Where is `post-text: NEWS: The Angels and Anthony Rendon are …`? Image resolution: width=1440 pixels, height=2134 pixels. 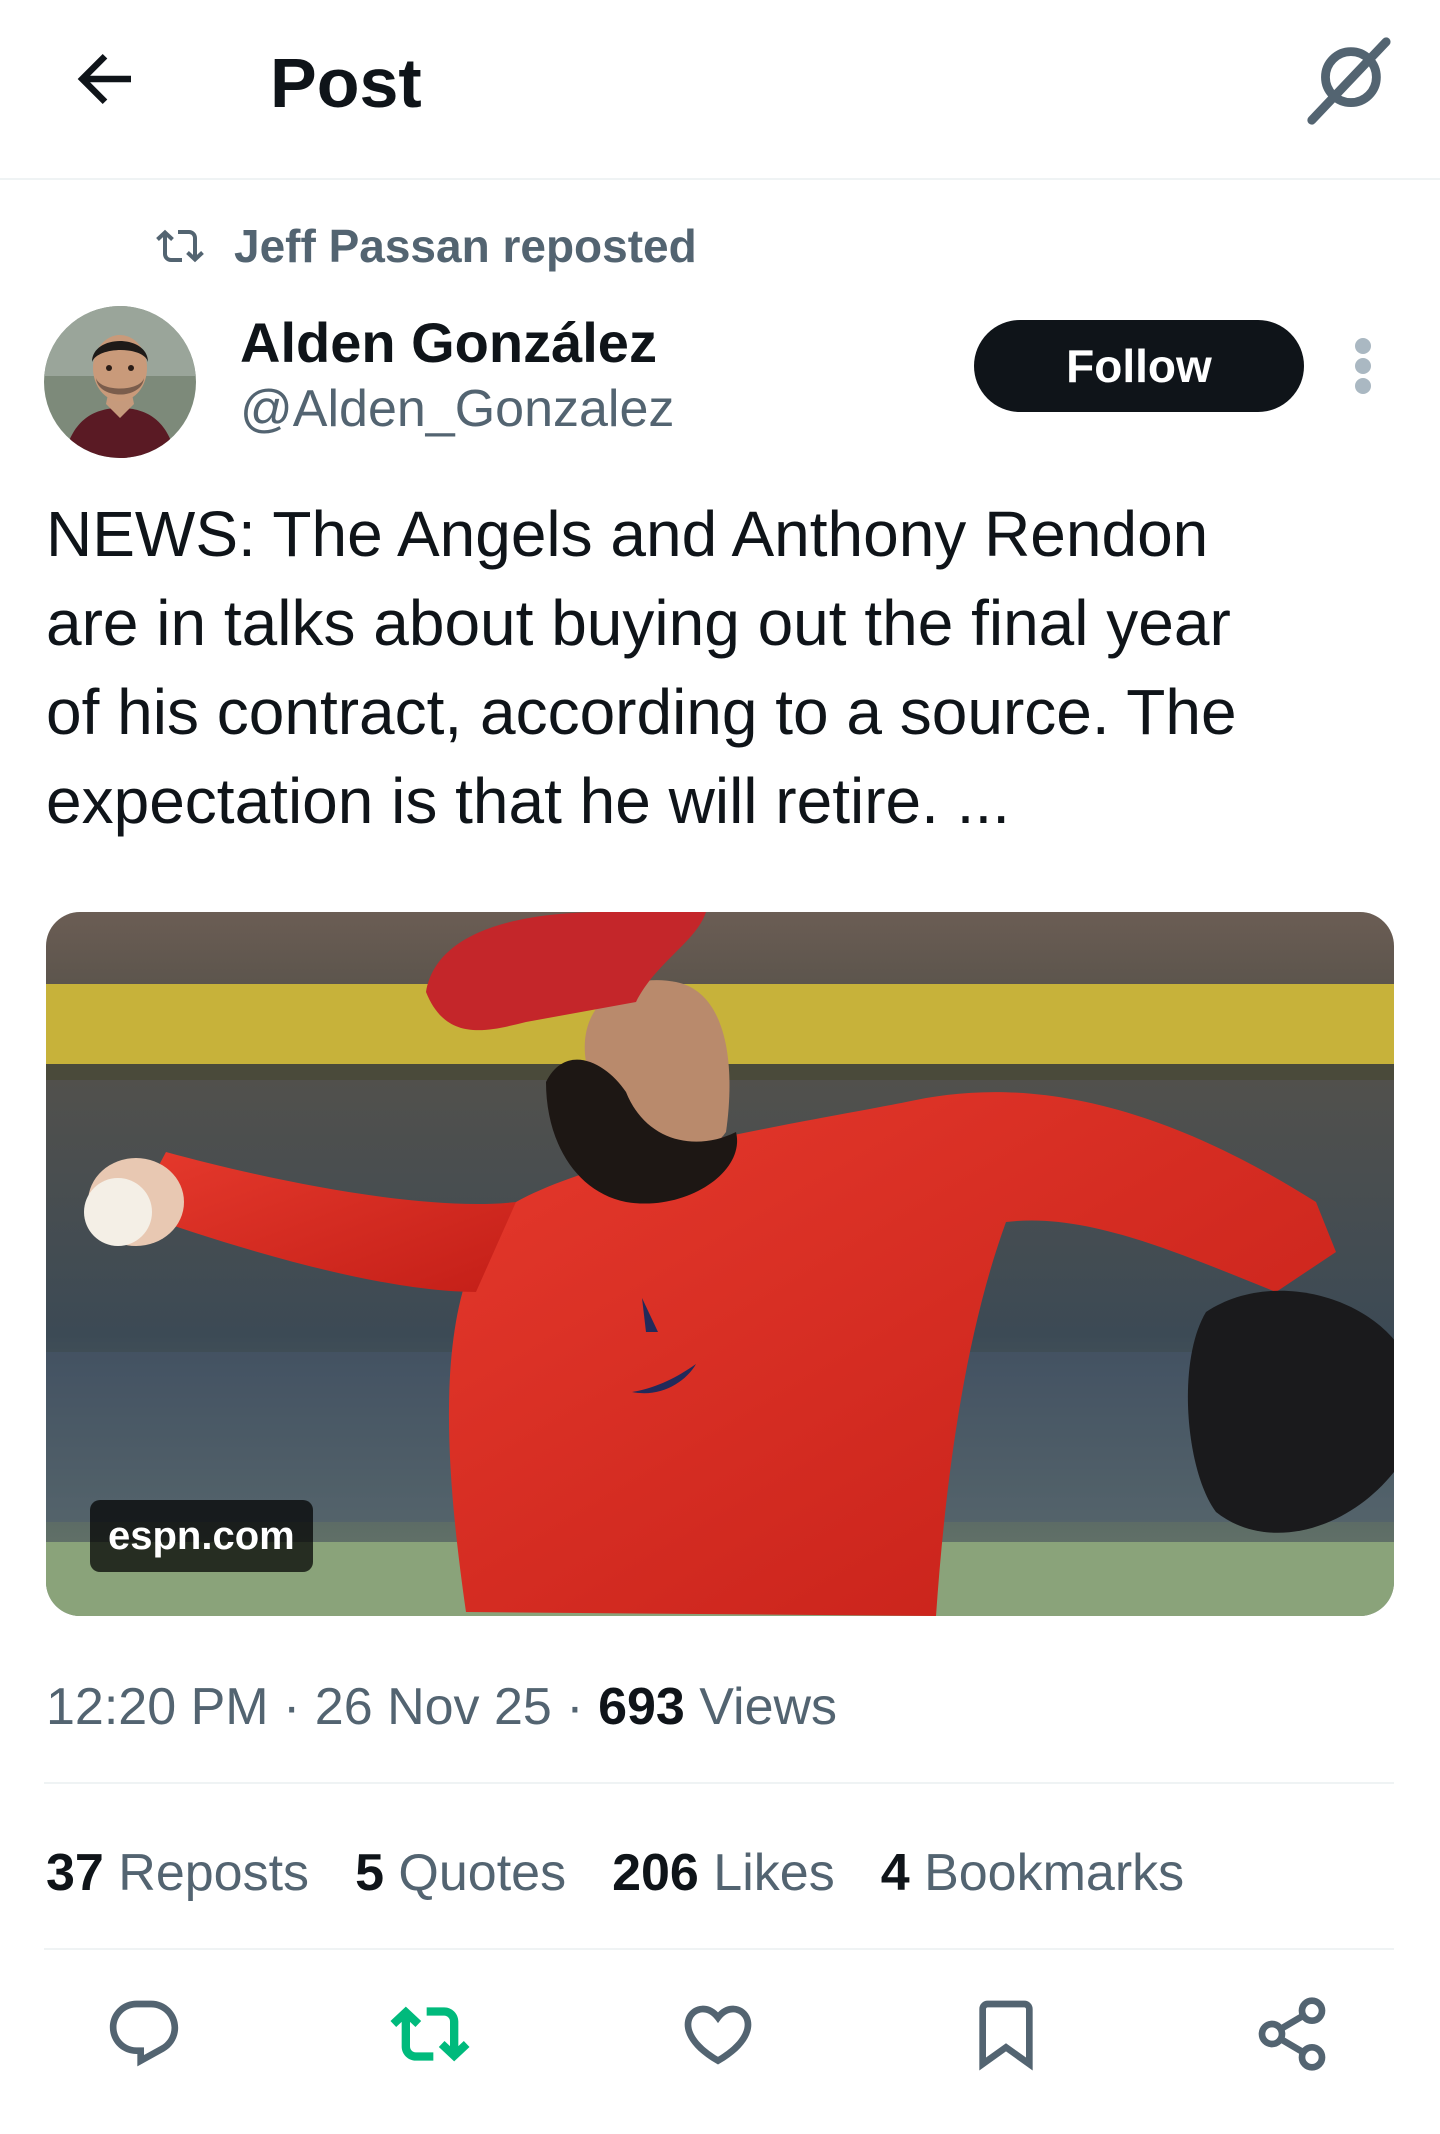
post-text: NEWS: The Angels and Anthony Rendon are … is located at coordinates (641, 667).